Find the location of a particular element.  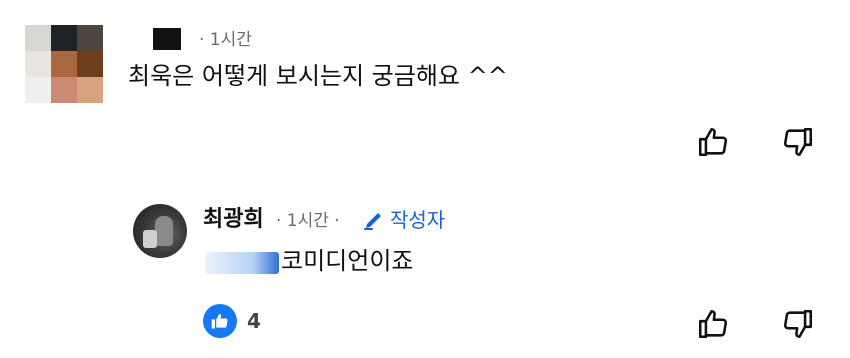

comment-like-button is located at coordinates (713, 142).